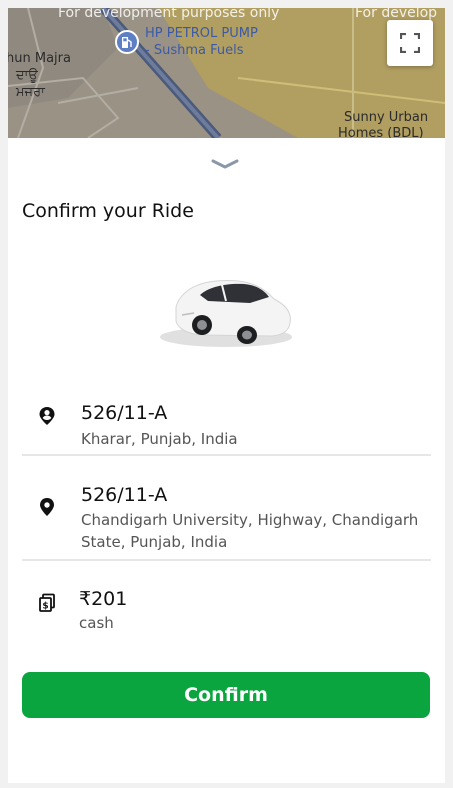 This screenshot has width=453, height=788. I want to click on fare-amount: ₹201, so click(103, 599).